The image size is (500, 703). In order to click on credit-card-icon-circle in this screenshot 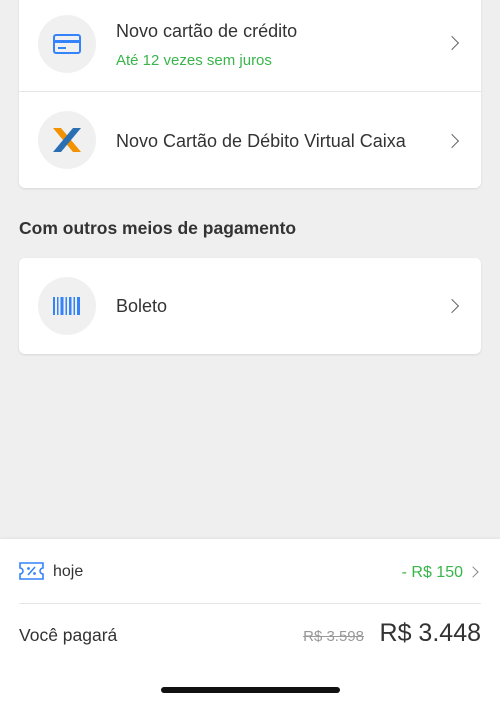, I will do `click(67, 44)`.